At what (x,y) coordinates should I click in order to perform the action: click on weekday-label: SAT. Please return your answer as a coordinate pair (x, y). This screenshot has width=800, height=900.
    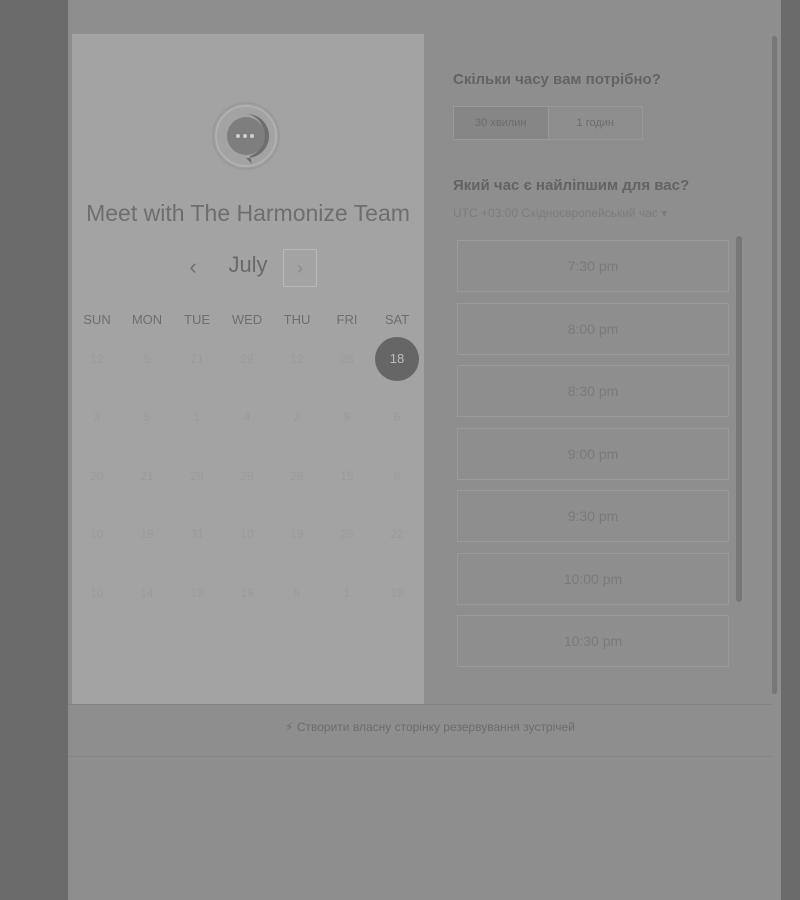
    Looking at the image, I should click on (397, 319).